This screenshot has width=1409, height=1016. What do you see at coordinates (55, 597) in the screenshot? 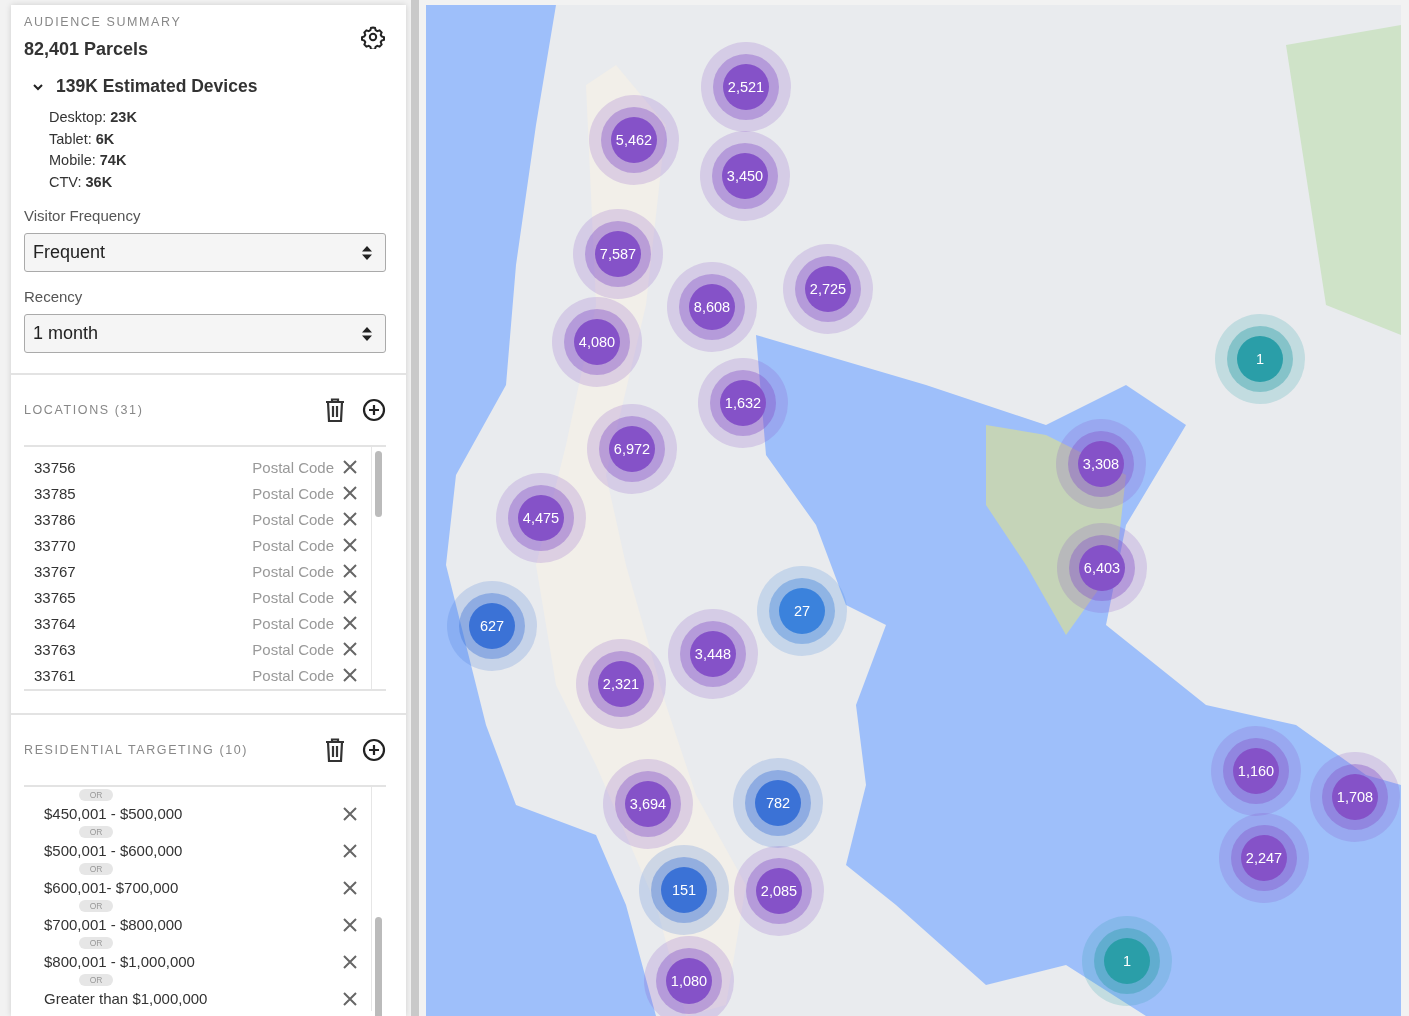
I see `postal-code: 33765` at bounding box center [55, 597].